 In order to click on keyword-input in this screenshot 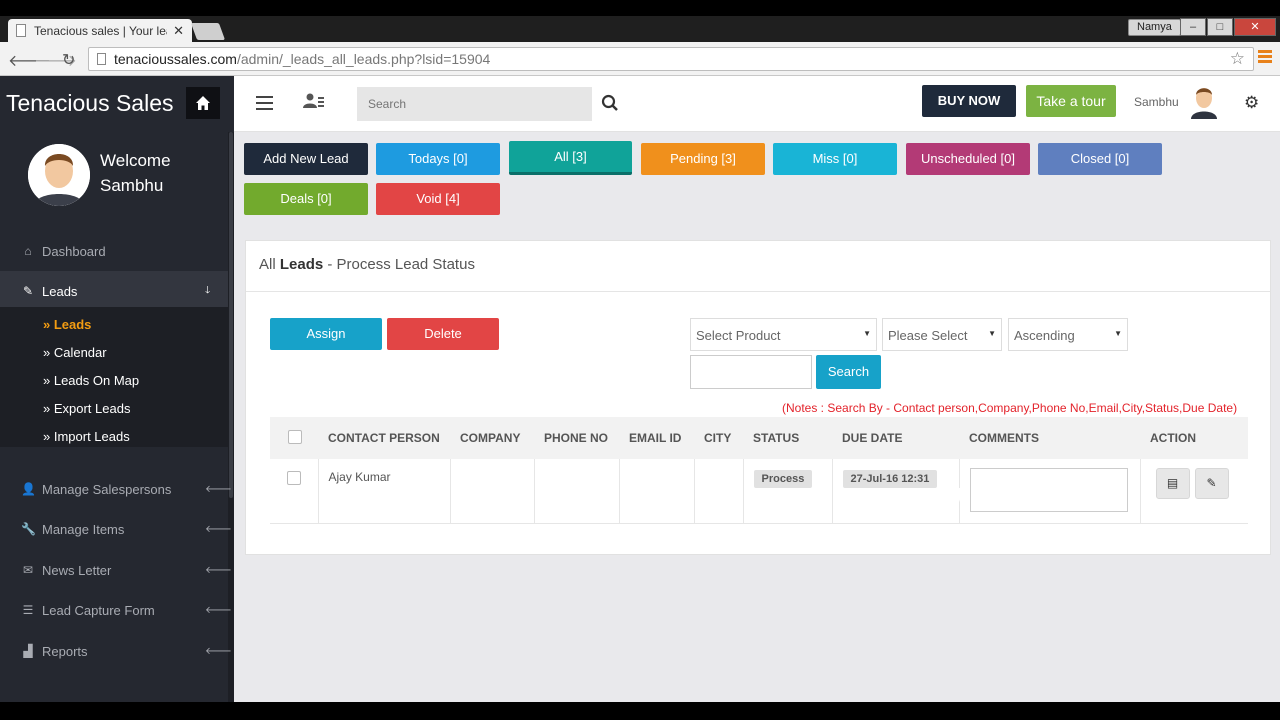, I will do `click(751, 372)`.